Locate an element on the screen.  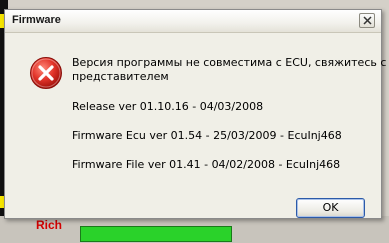
background-green-bar is located at coordinates (156, 234).